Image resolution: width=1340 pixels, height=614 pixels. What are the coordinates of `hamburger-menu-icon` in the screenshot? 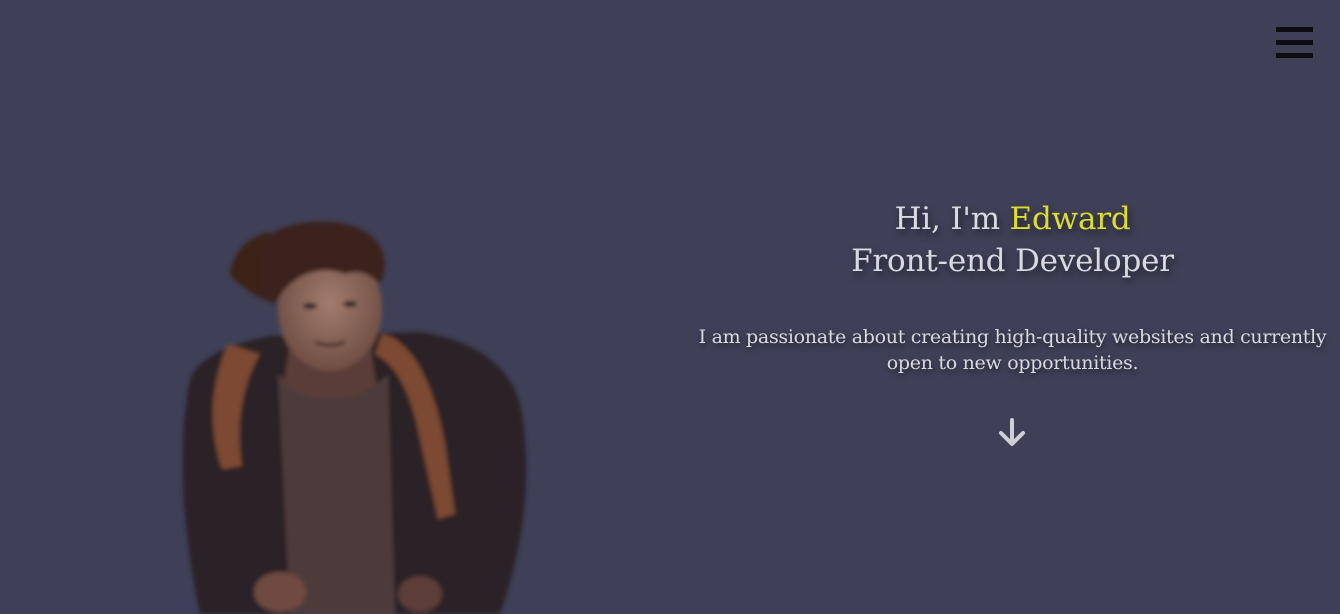 It's located at (1294, 29).